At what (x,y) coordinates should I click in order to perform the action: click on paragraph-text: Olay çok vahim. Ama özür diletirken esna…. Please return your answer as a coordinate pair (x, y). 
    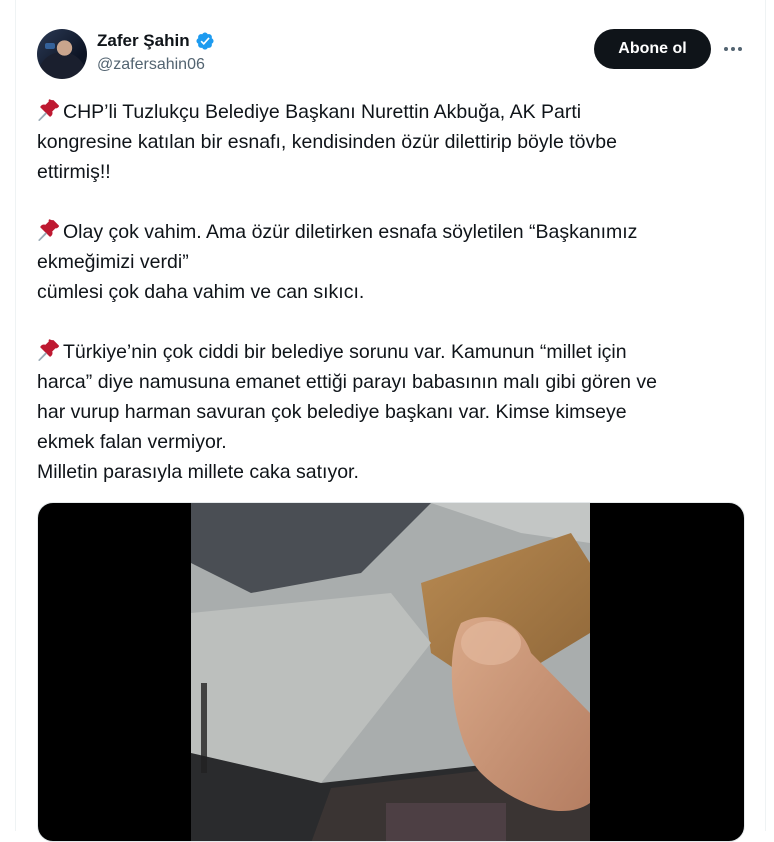
    Looking at the image, I should click on (337, 262).